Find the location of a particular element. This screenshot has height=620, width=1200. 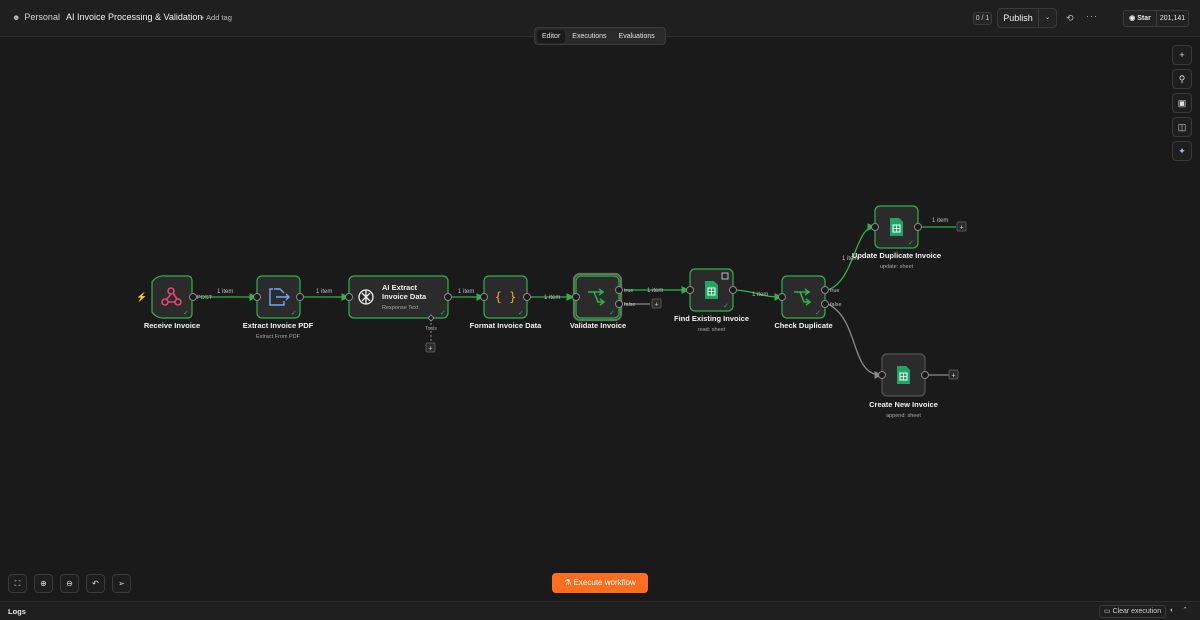

fit-view-icon: ⛶ is located at coordinates (17, 583).